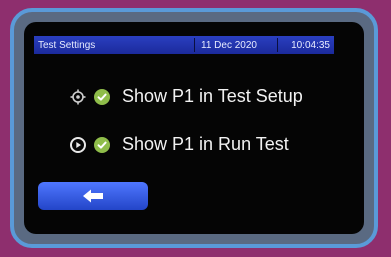 This screenshot has width=391, height=257. Describe the element at coordinates (184, 45) in the screenshot. I see `status-bar: Test Settings 11 Dec 2020 10:04:35` at that location.